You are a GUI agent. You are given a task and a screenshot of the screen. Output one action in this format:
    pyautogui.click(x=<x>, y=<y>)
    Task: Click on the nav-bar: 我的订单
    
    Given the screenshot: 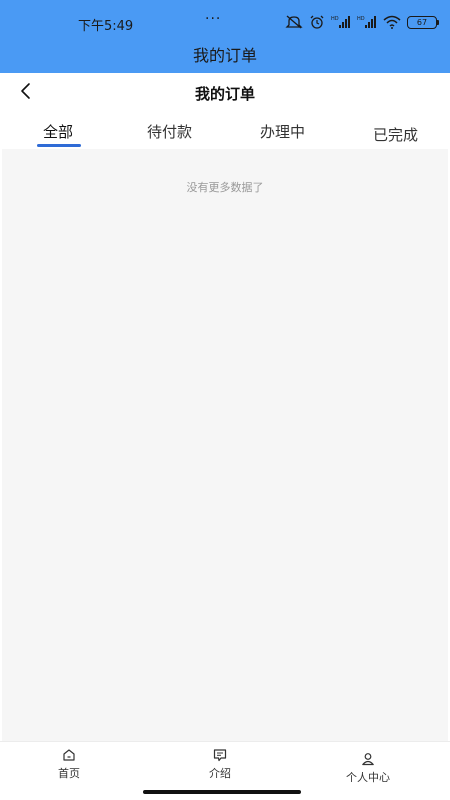 What is the action you would take?
    pyautogui.click(x=225, y=93)
    